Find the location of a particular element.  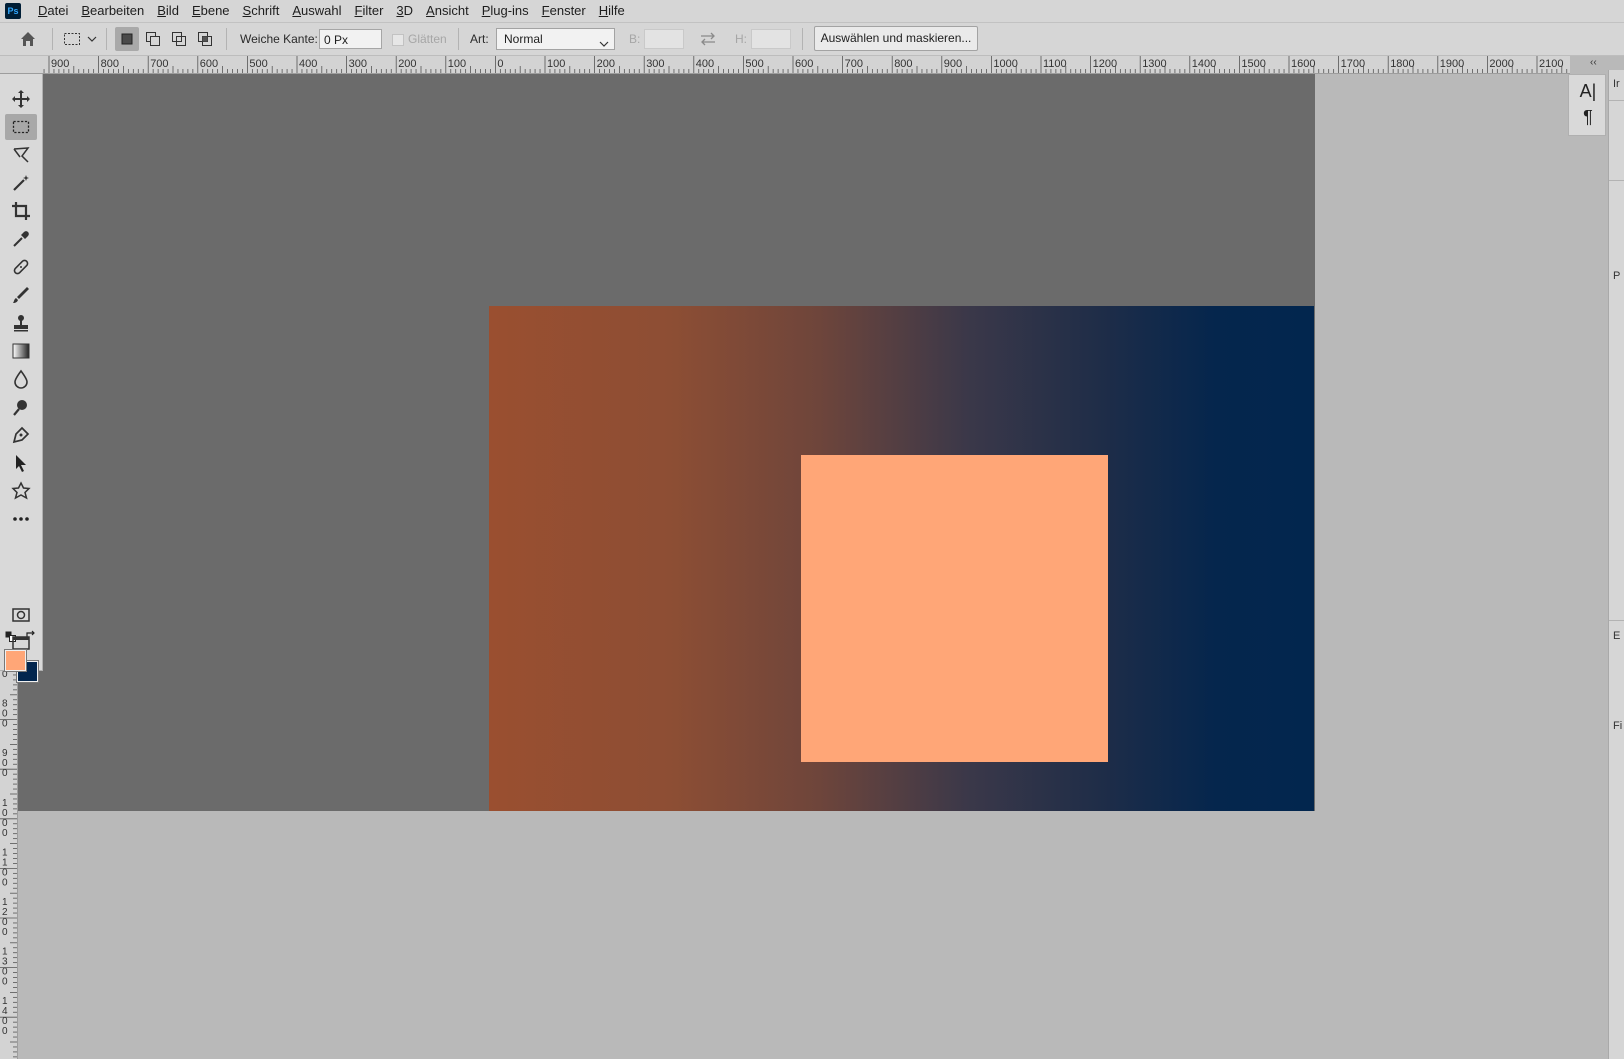

custom-shape-icon is located at coordinates (21, 491).